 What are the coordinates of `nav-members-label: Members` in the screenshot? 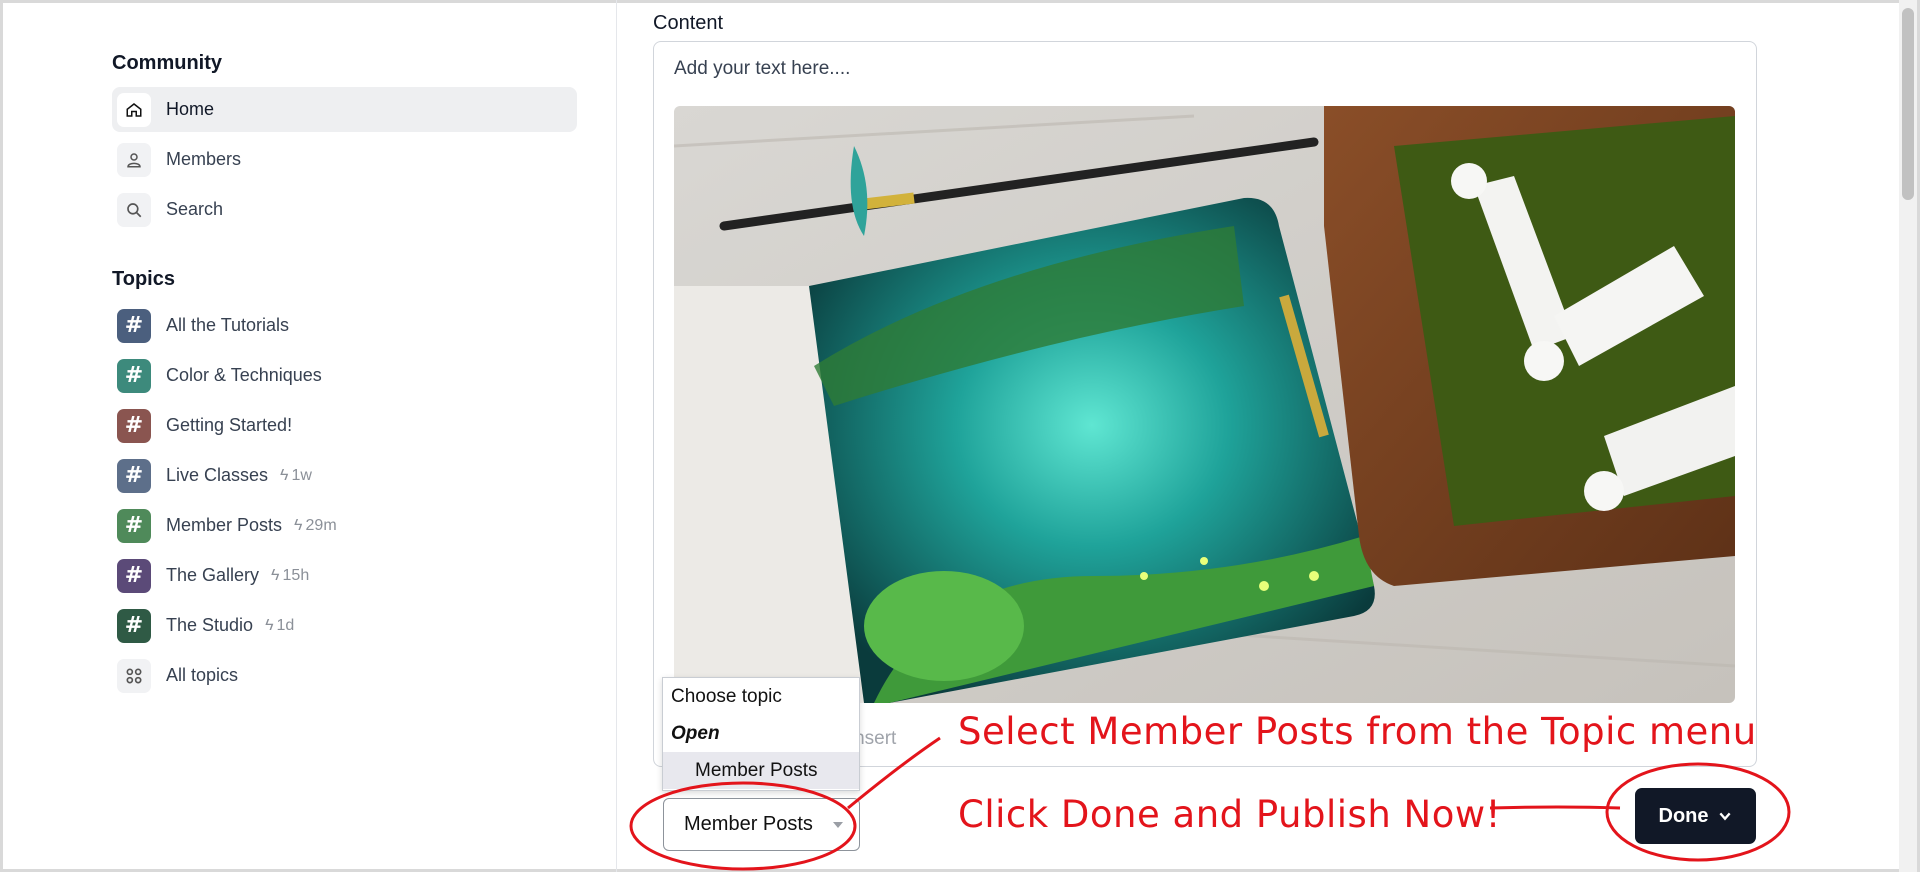 It's located at (204, 159).